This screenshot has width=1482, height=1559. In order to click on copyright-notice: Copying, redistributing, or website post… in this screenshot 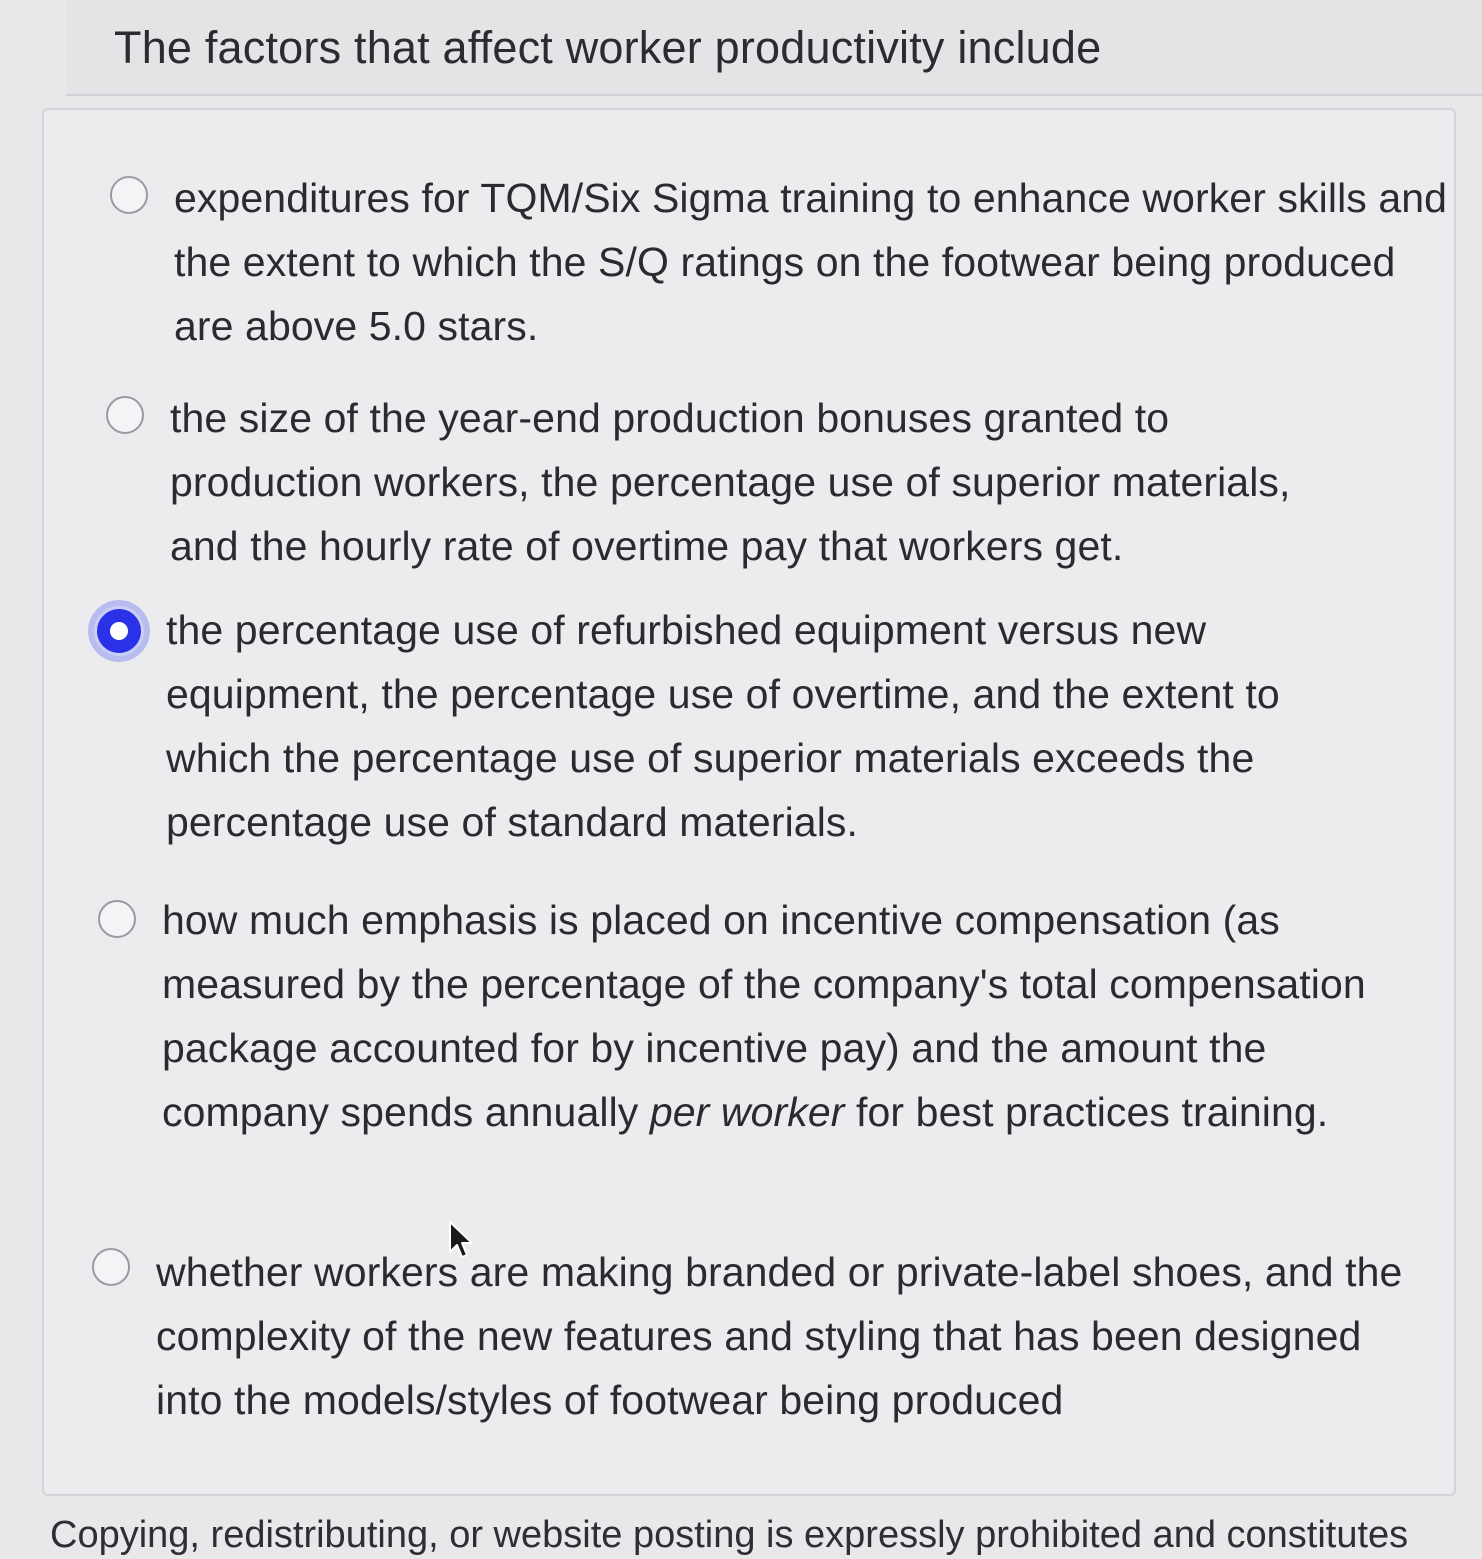, I will do `click(729, 1535)`.